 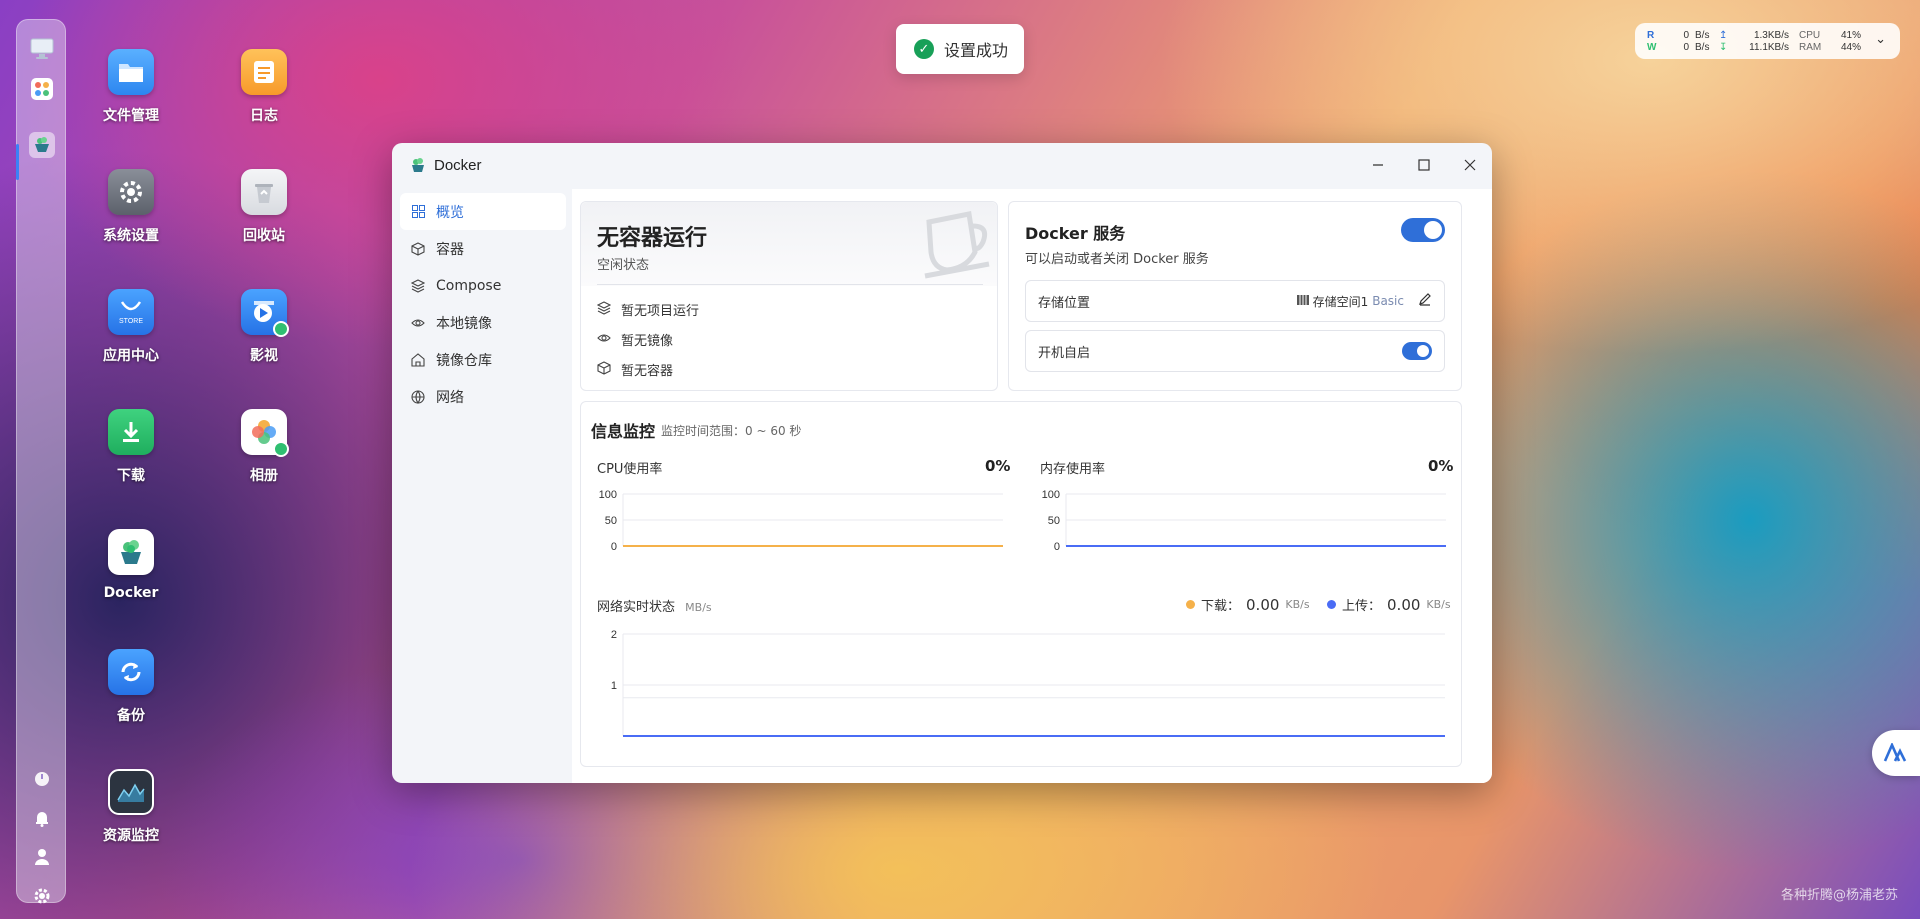 I want to click on desktop-icon-logs: 日志, so click(x=264, y=87).